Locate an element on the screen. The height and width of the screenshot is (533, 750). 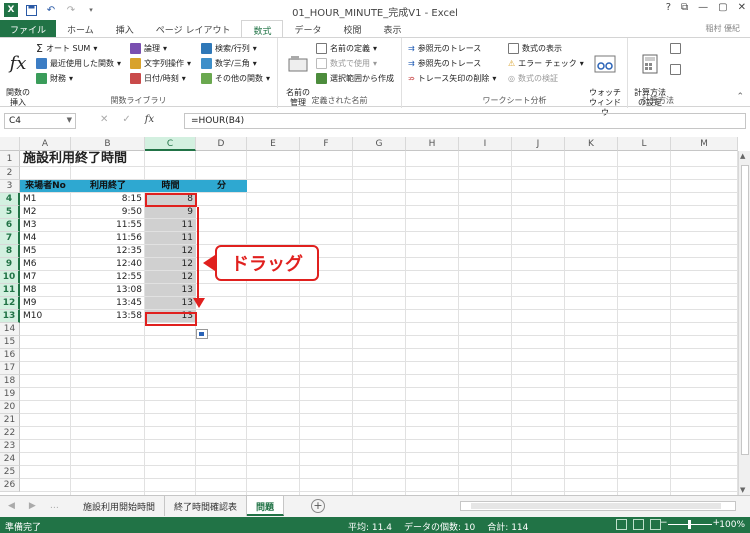
column-header-m: M is located at coordinates (704, 144).